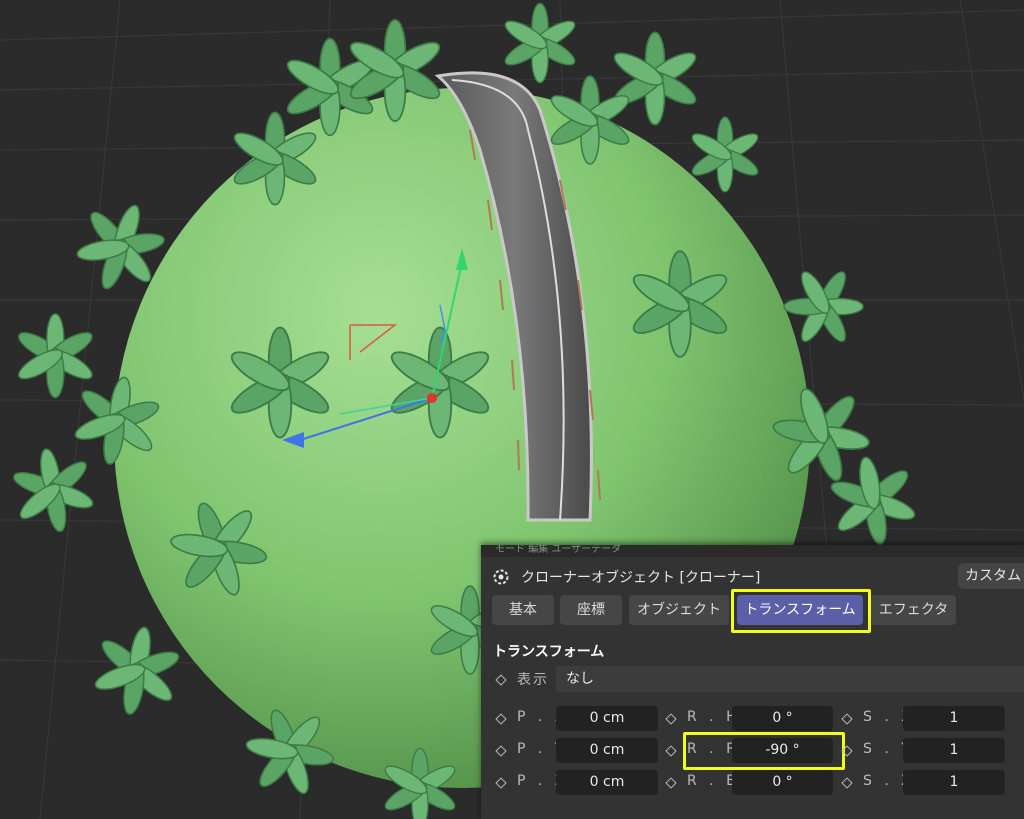  Describe the element at coordinates (713, 749) in the screenshot. I see `rp-label: R . P` at that location.